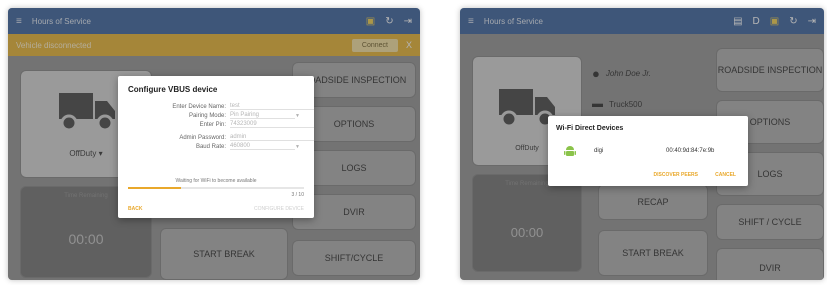  What do you see at coordinates (263, 146) in the screenshot?
I see `baud-rate-select: 460800` at bounding box center [263, 146].